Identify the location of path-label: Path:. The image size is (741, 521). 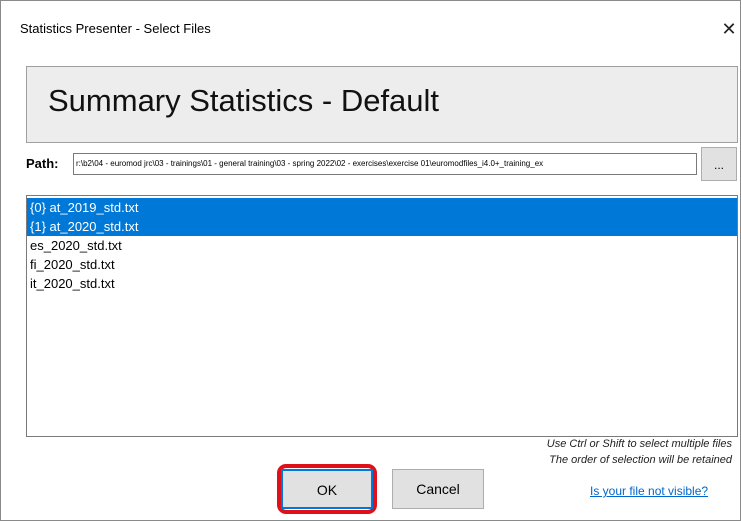
(42, 163).